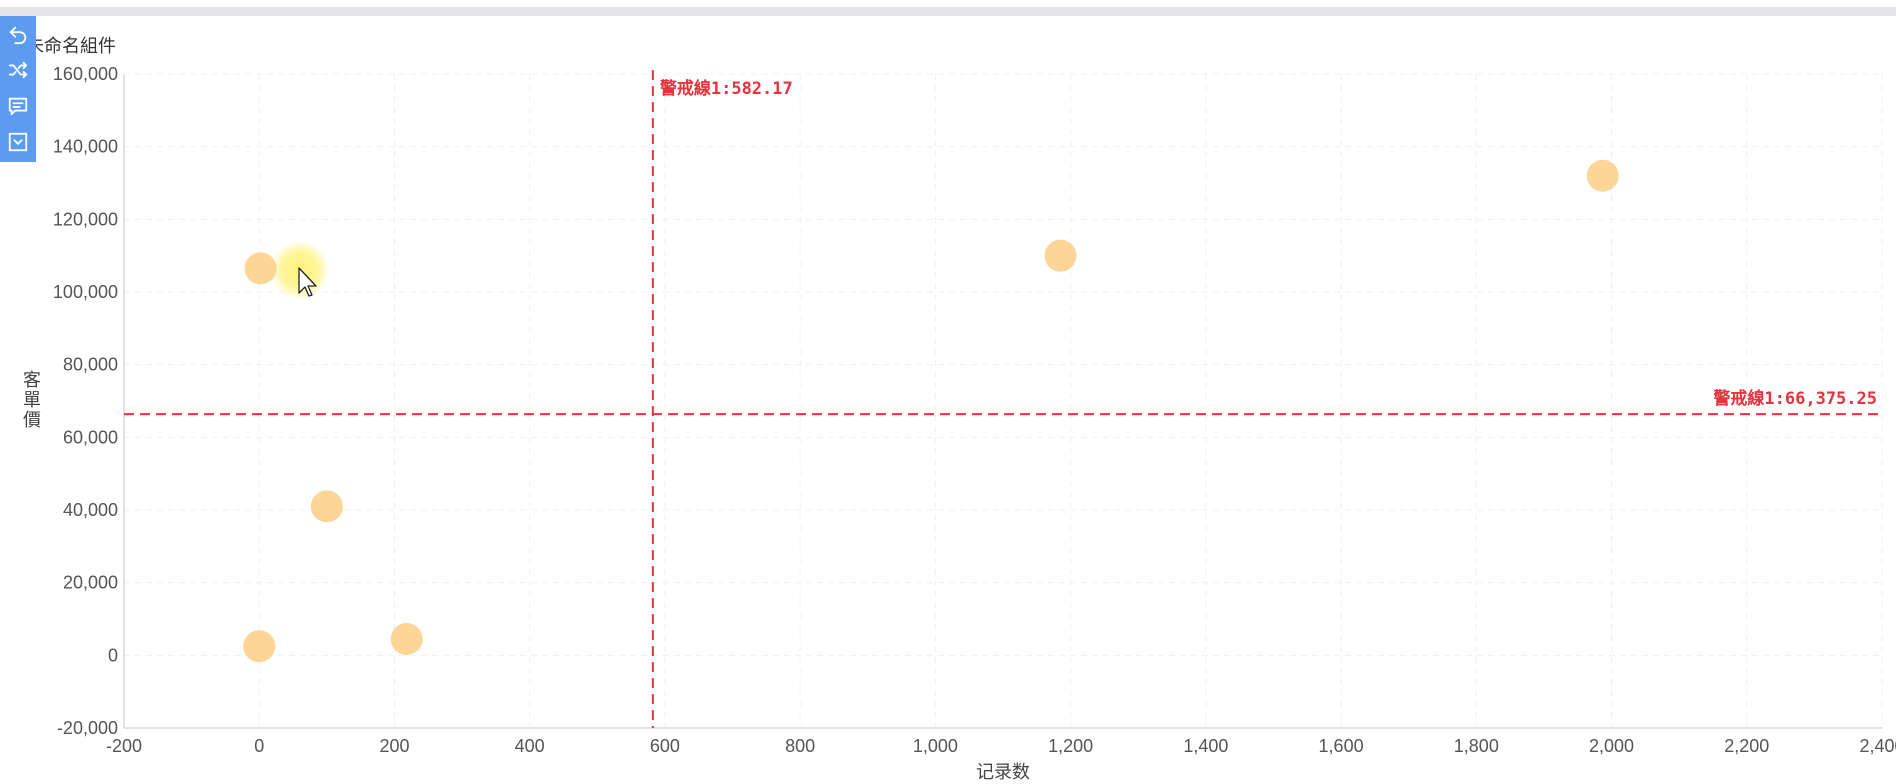 This screenshot has width=1896, height=784. What do you see at coordinates (1476, 746) in the screenshot?
I see `x-tick-label: 1,800` at bounding box center [1476, 746].